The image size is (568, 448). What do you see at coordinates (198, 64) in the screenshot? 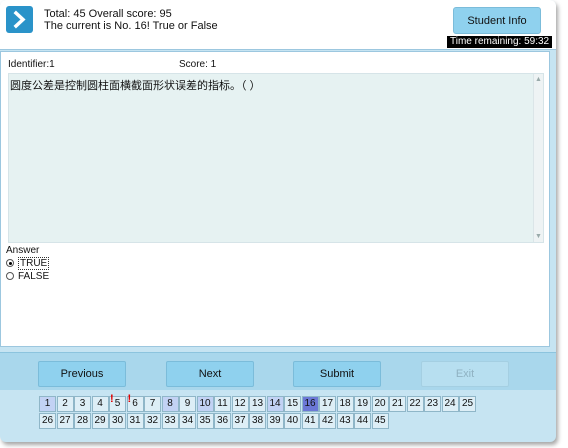
I see `question-score: Score: 1` at bounding box center [198, 64].